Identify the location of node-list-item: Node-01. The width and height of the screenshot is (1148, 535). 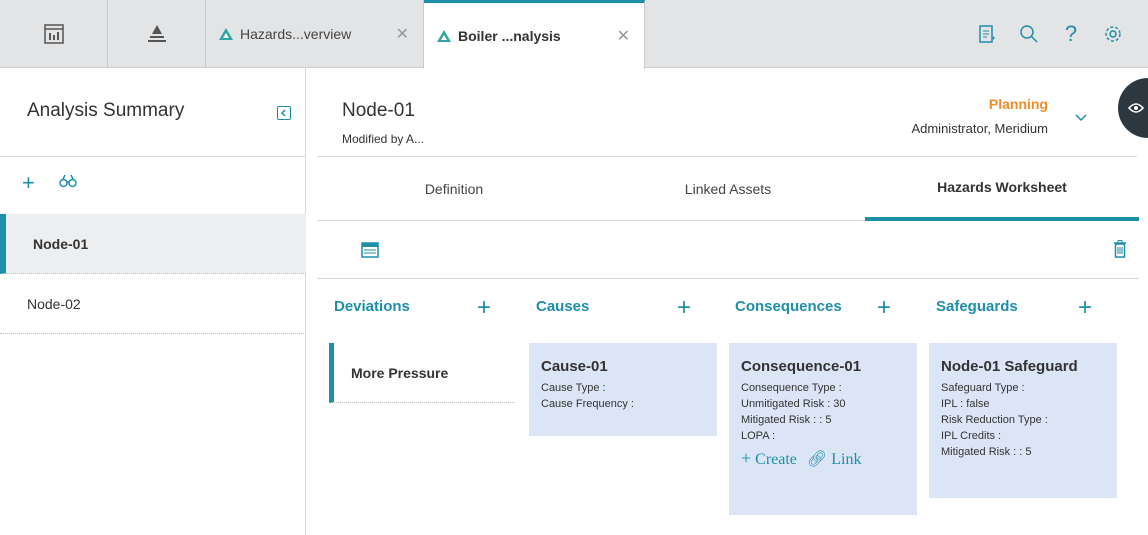
(153, 244).